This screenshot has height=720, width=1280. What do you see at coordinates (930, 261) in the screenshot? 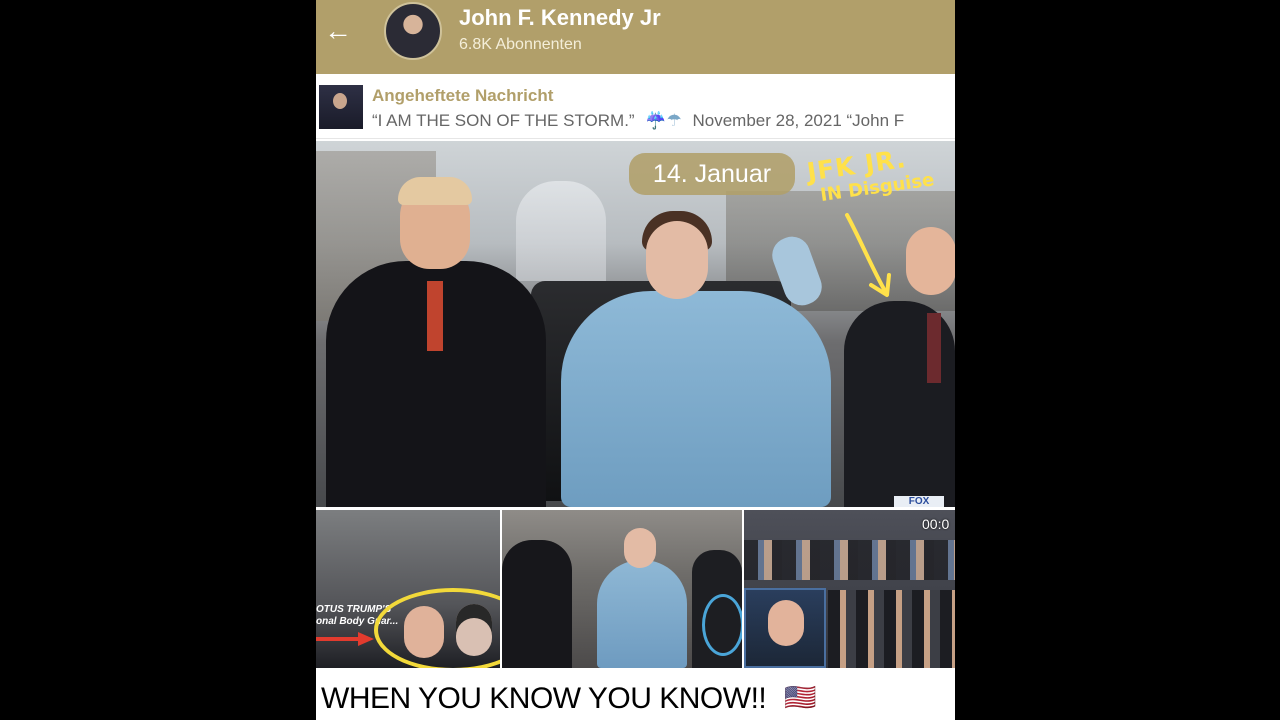
I see `bodyguard-head` at bounding box center [930, 261].